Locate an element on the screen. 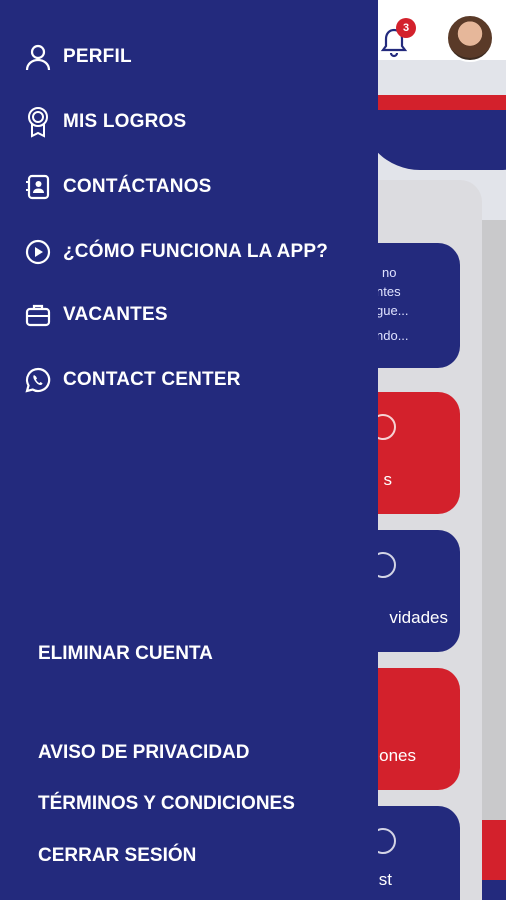 The width and height of the screenshot is (506, 900). decorative-strip-blue is located at coordinates (494, 890).